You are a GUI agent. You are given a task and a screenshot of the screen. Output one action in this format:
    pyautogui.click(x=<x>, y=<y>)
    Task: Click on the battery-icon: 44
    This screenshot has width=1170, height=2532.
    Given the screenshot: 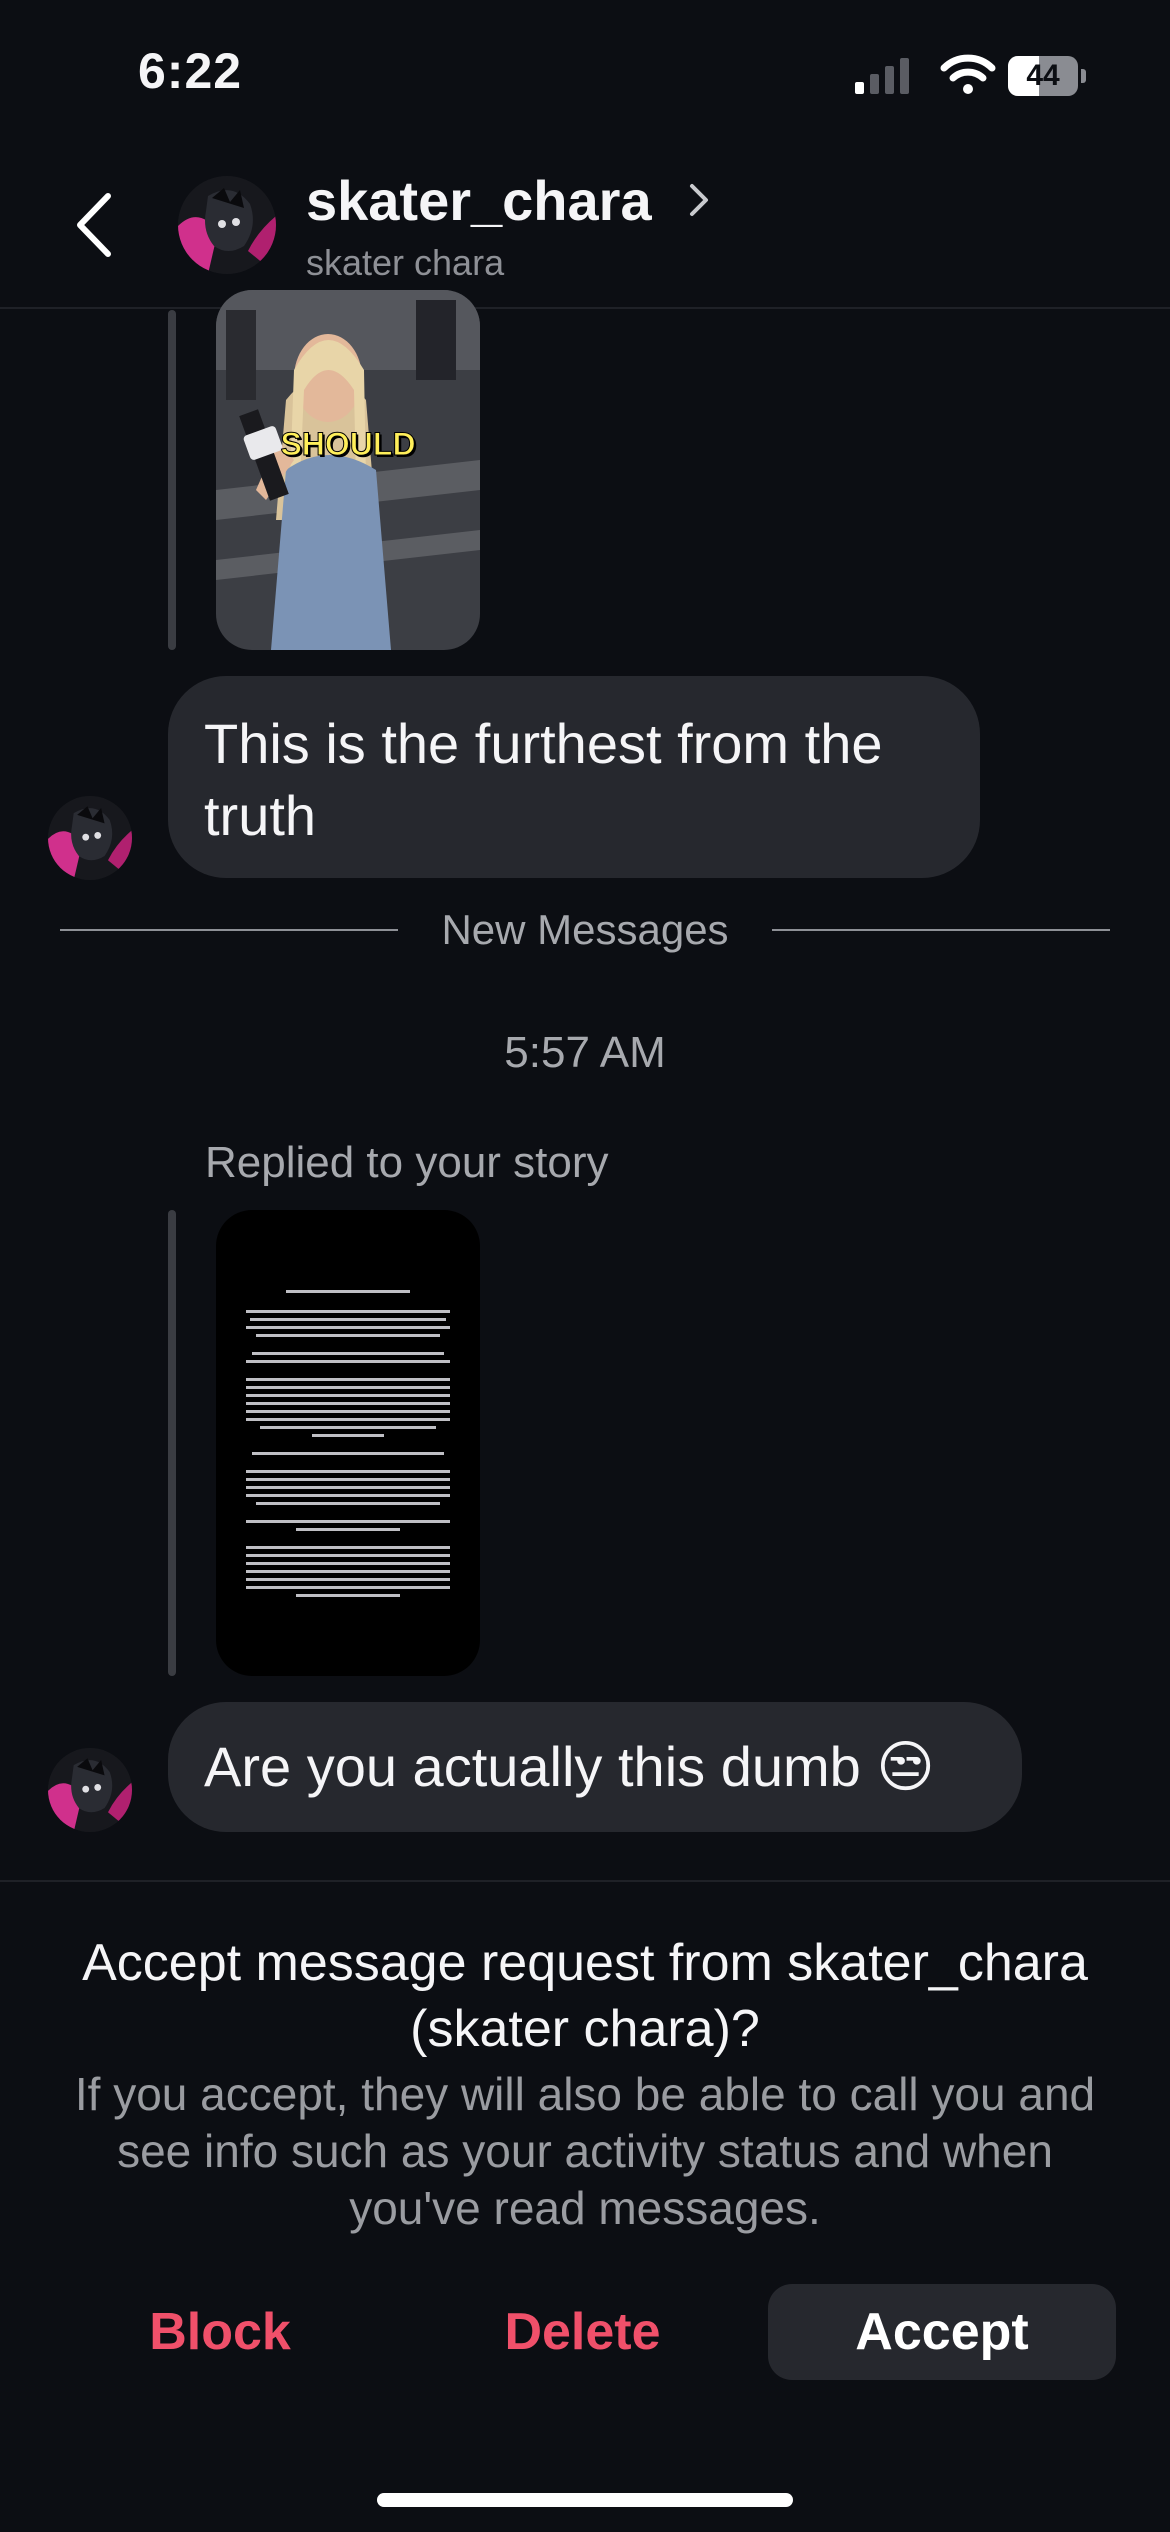 What is the action you would take?
    pyautogui.click(x=1047, y=76)
    